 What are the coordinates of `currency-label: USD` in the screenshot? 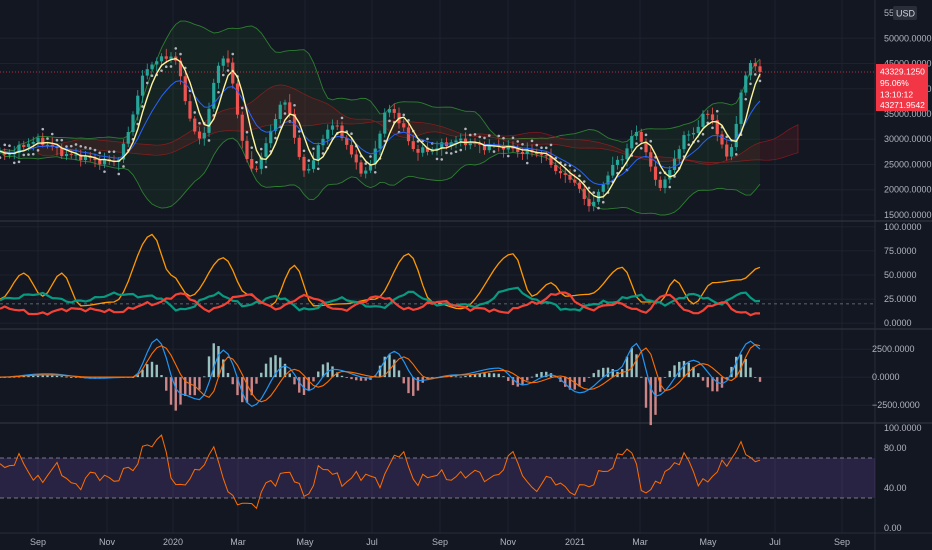 It's located at (906, 14).